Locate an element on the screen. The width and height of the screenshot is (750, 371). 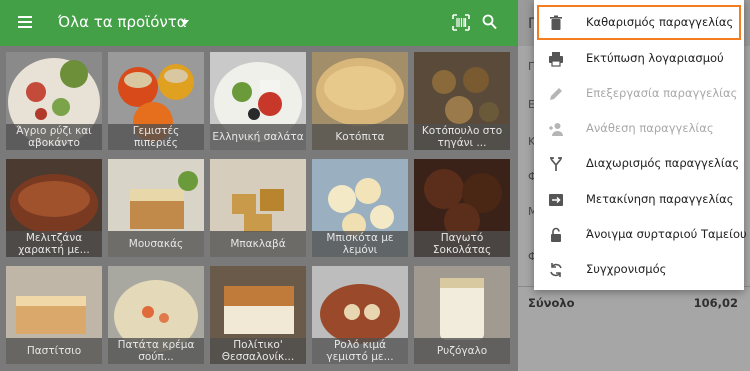
chevron-down-icon is located at coordinates (185, 22).